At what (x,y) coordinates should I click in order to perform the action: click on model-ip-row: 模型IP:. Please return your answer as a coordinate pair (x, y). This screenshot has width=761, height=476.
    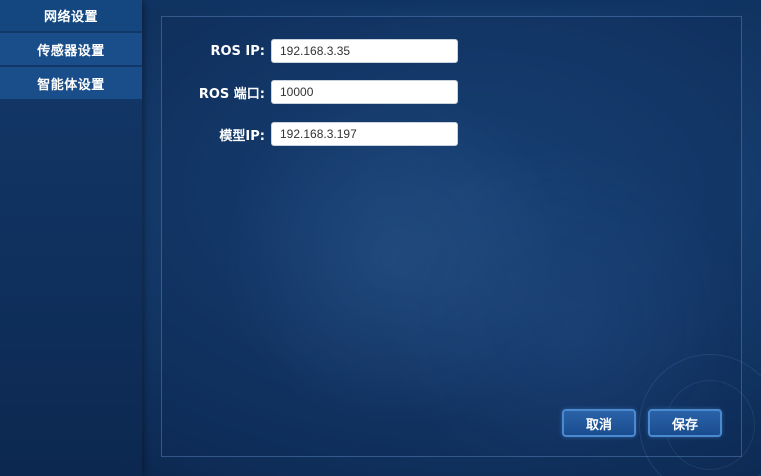
    Looking at the image, I should click on (312, 134).